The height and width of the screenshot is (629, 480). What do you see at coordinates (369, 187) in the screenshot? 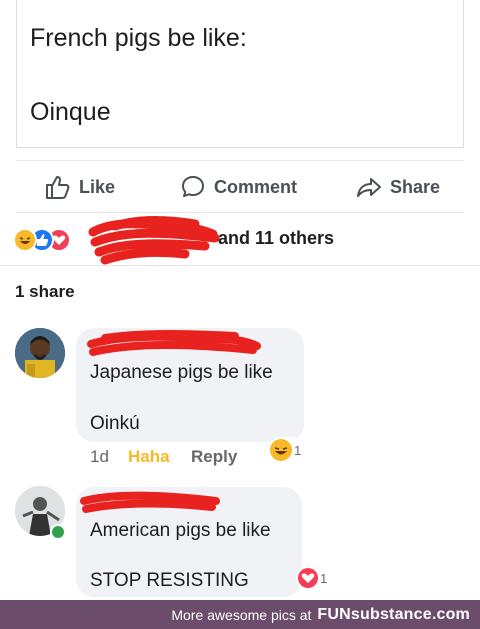
I see `share-arrow-icon` at bounding box center [369, 187].